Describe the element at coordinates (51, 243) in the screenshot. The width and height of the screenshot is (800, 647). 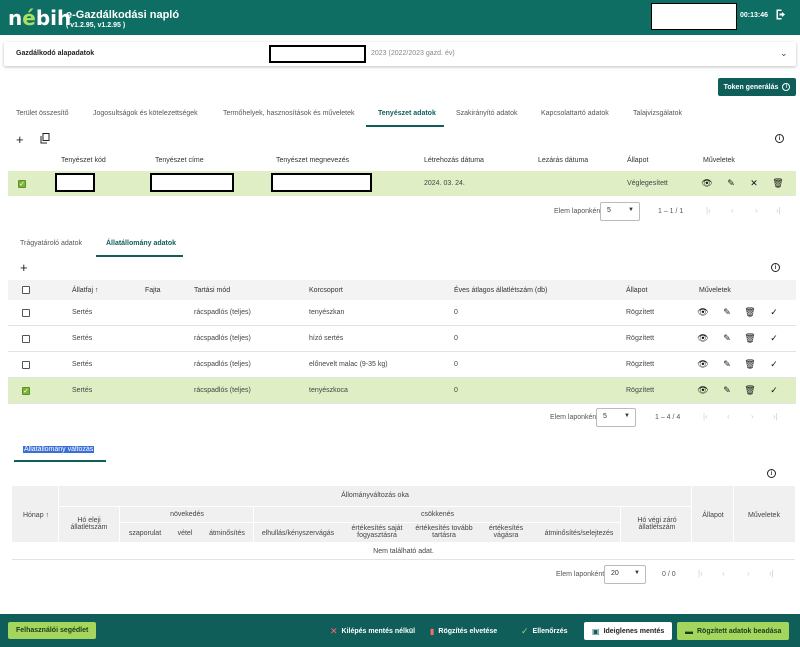
I see `tab-manure-storage: Trágyatároló adatok` at that location.